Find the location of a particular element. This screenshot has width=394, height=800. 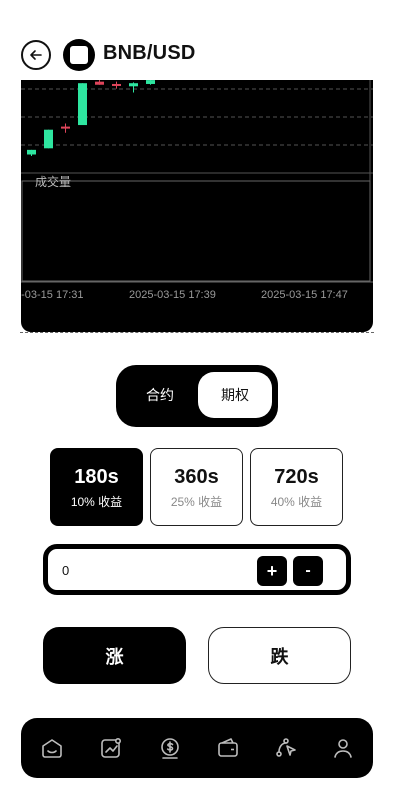

coin-dollar-icon is located at coordinates (170, 748).